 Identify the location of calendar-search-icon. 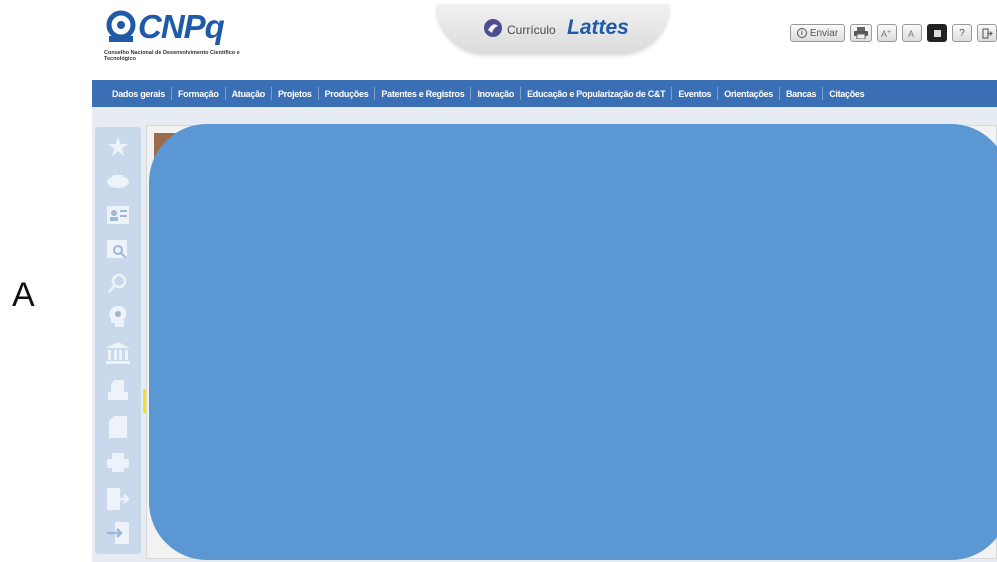
(117, 249).